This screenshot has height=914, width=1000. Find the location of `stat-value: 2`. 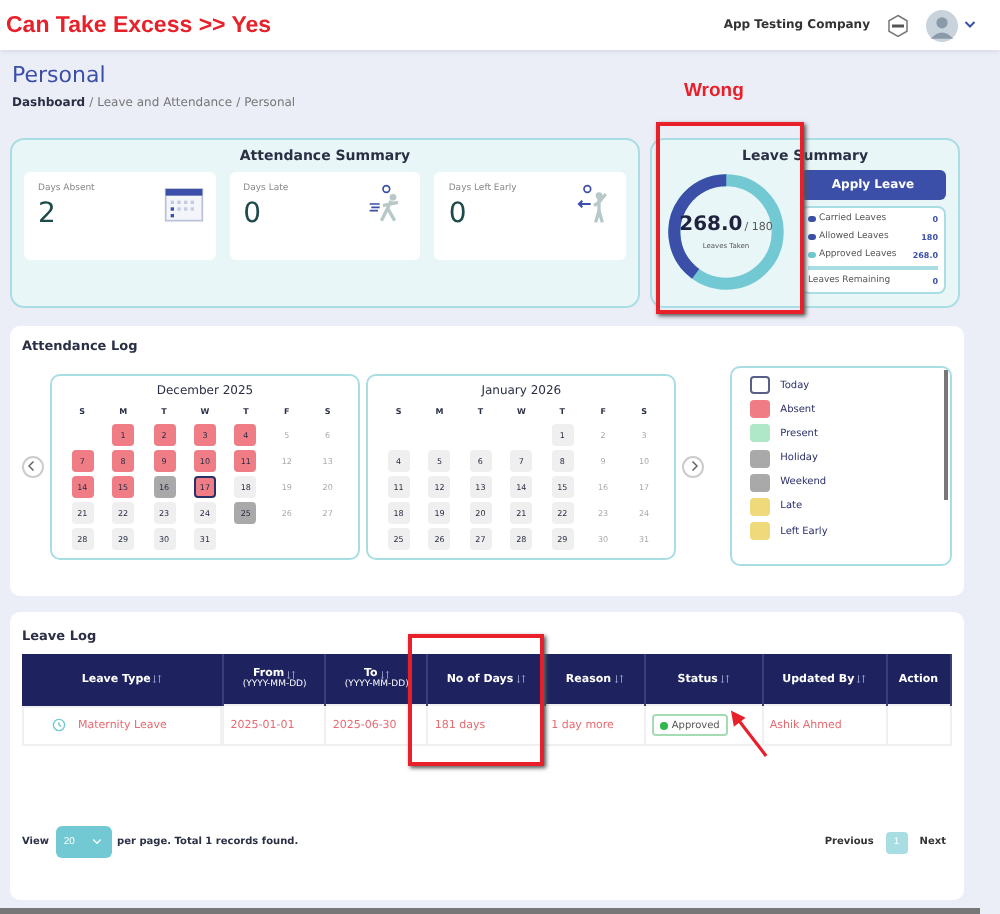

stat-value: 2 is located at coordinates (48, 214).